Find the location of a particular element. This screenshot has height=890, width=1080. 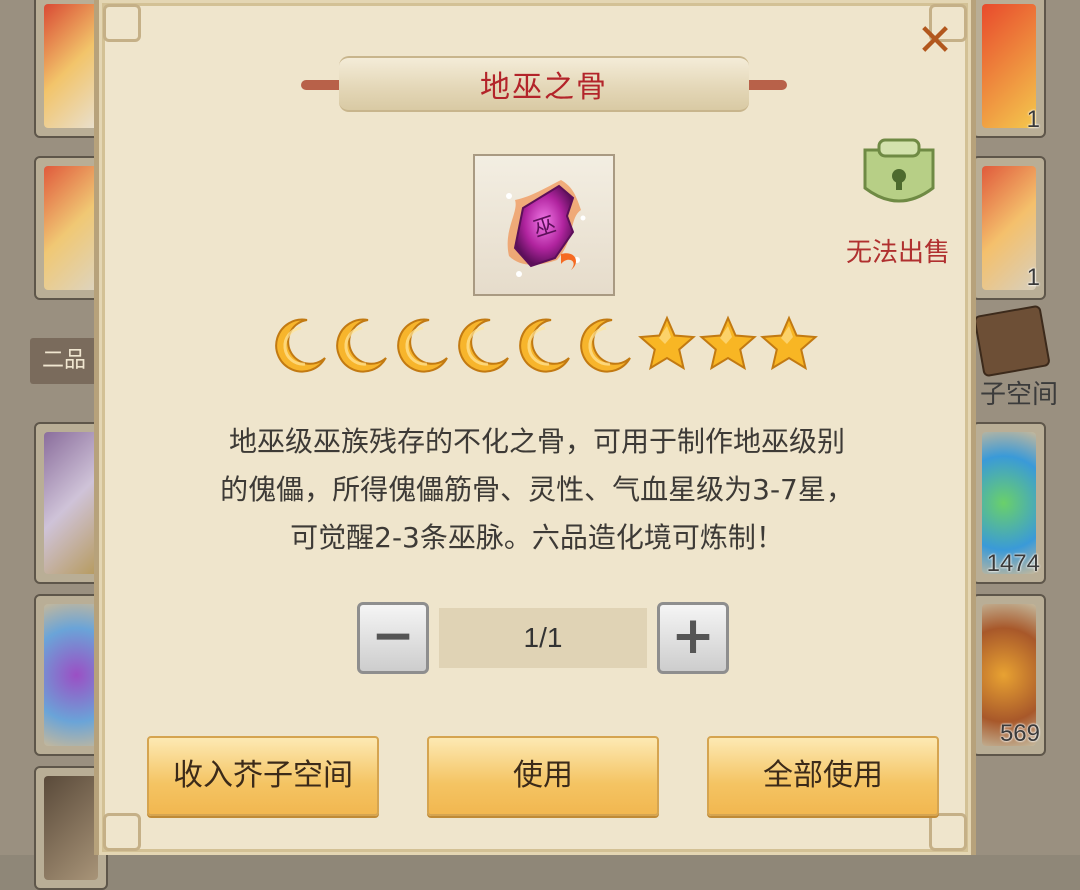

increase-quantity-button: + is located at coordinates (693, 638).